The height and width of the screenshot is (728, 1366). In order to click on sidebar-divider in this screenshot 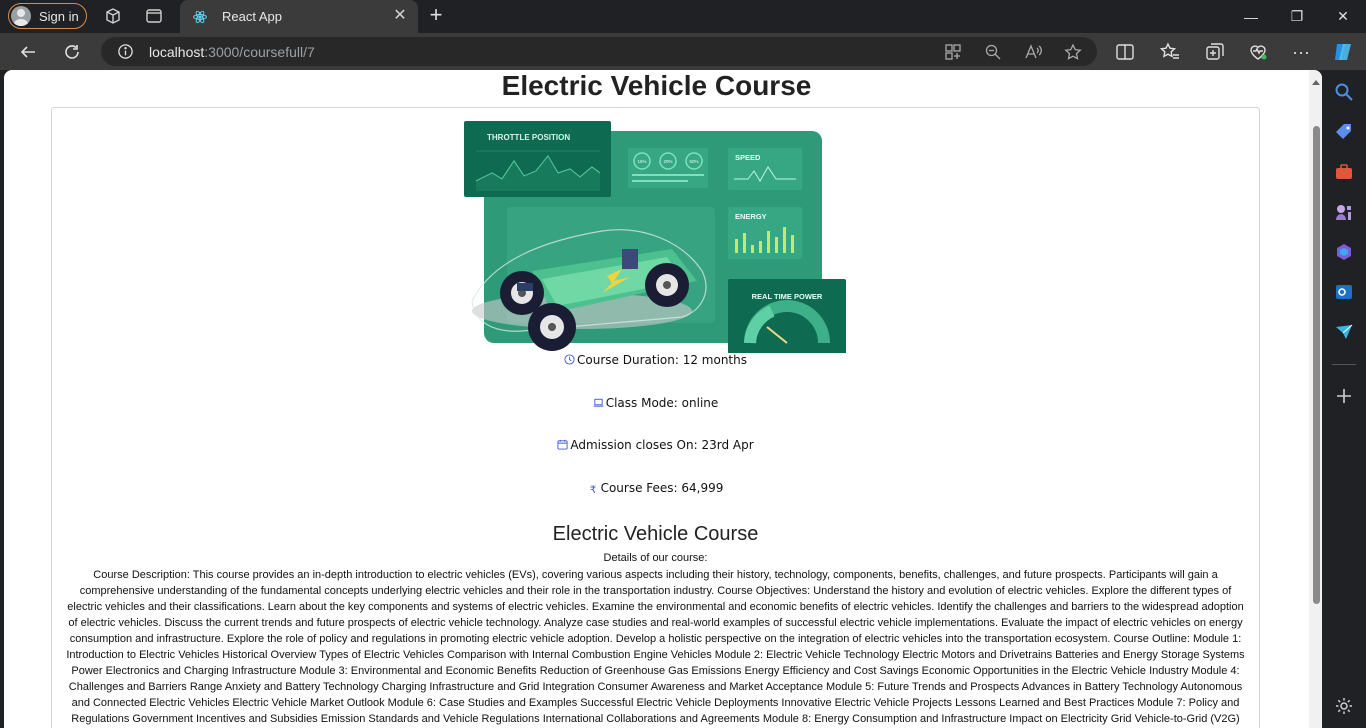, I will do `click(1344, 364)`.